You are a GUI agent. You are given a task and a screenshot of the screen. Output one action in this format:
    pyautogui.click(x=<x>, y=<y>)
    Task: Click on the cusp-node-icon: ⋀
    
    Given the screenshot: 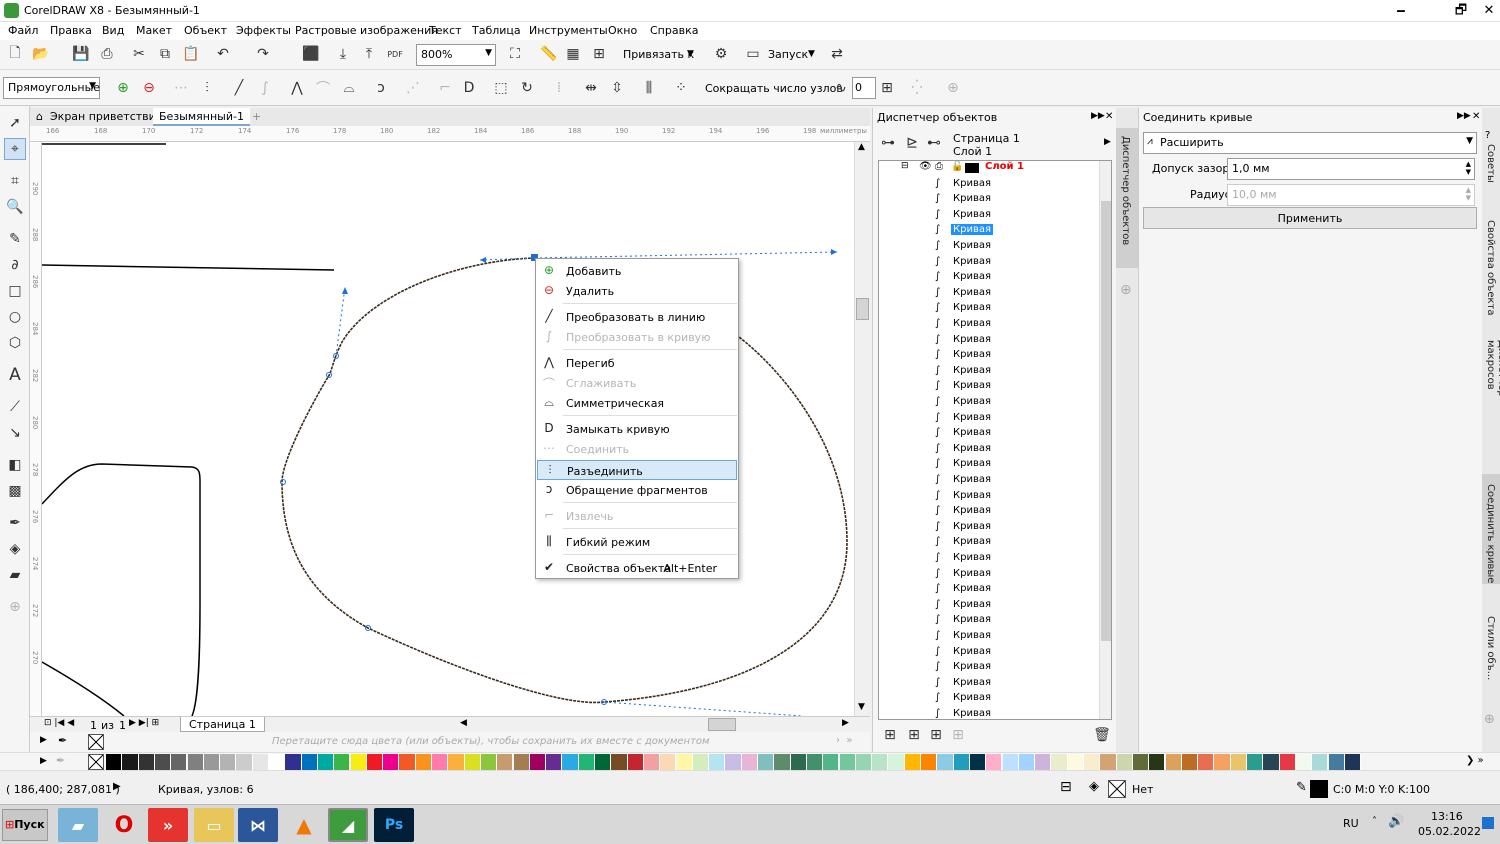 What is the action you would take?
    pyautogui.click(x=297, y=88)
    